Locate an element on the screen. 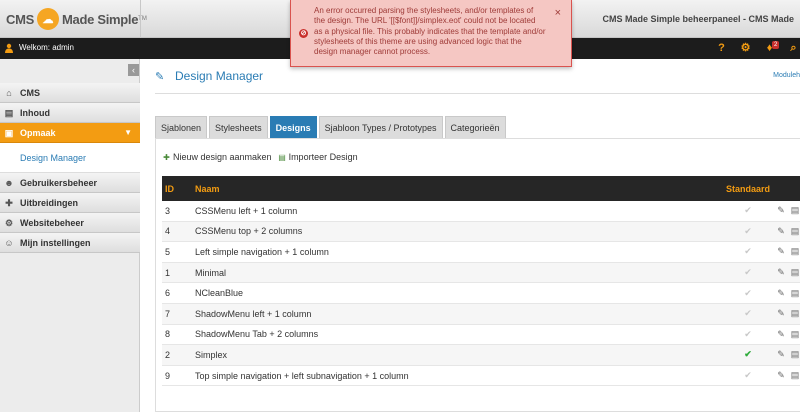 This screenshot has width=800, height=412. table-row: 4 CSSMenu top + 2 columns ✔ ✎ ▤ is located at coordinates (481, 232).